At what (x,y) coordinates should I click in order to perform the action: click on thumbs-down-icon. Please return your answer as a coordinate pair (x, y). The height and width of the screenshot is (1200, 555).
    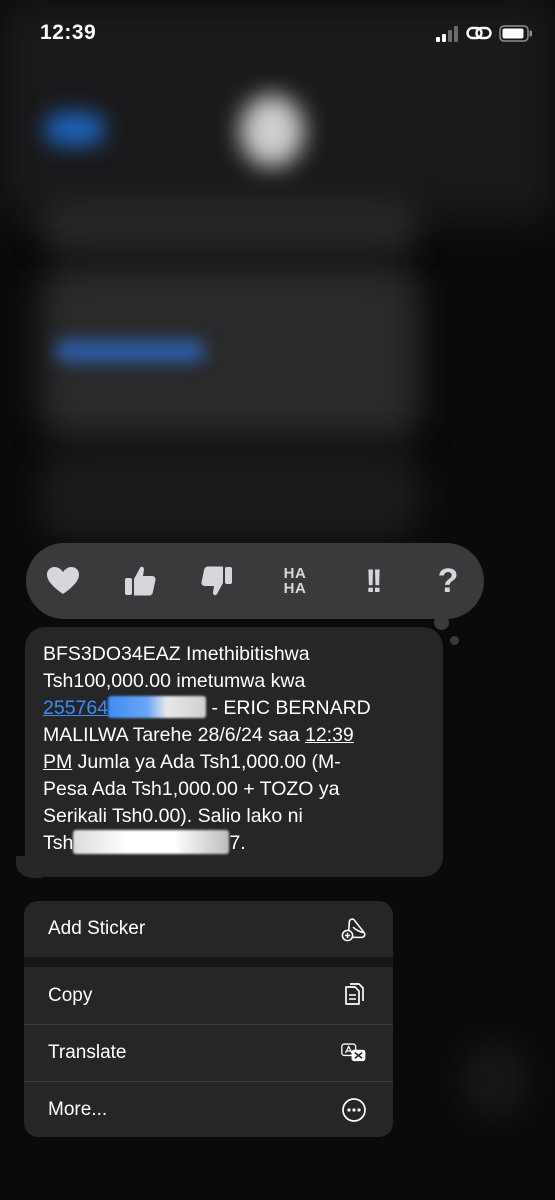
    Looking at the image, I should click on (217, 581).